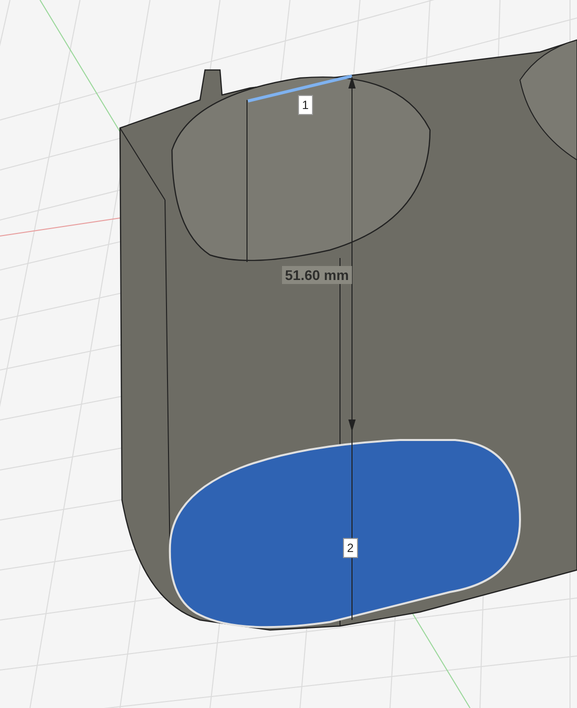 Image resolution: width=577 pixels, height=708 pixels. What do you see at coordinates (317, 275) in the screenshot?
I see `dimension-label: 51.60 mm` at bounding box center [317, 275].